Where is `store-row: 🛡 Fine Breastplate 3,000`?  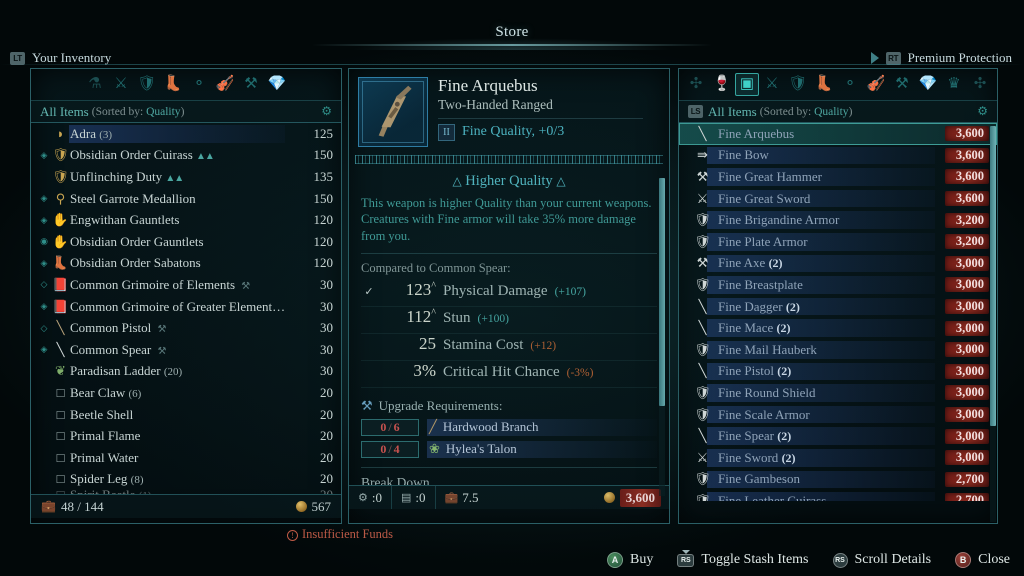 store-row: 🛡 Fine Breastplate 3,000 is located at coordinates (838, 285).